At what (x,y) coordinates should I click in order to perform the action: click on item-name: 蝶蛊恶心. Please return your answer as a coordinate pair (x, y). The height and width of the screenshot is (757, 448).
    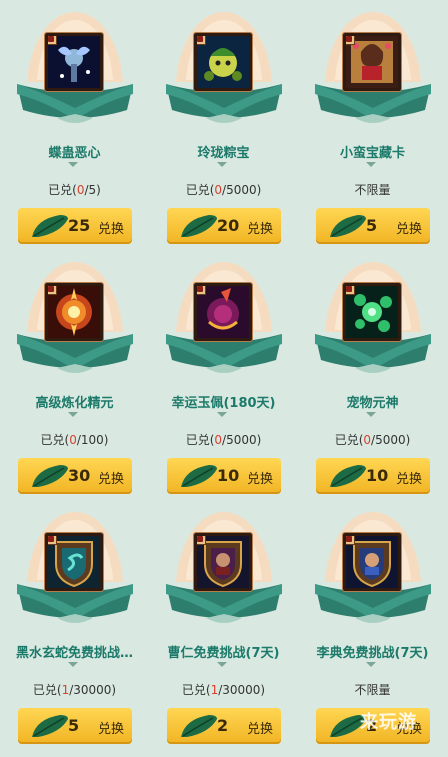
    Looking at the image, I should click on (74, 153).